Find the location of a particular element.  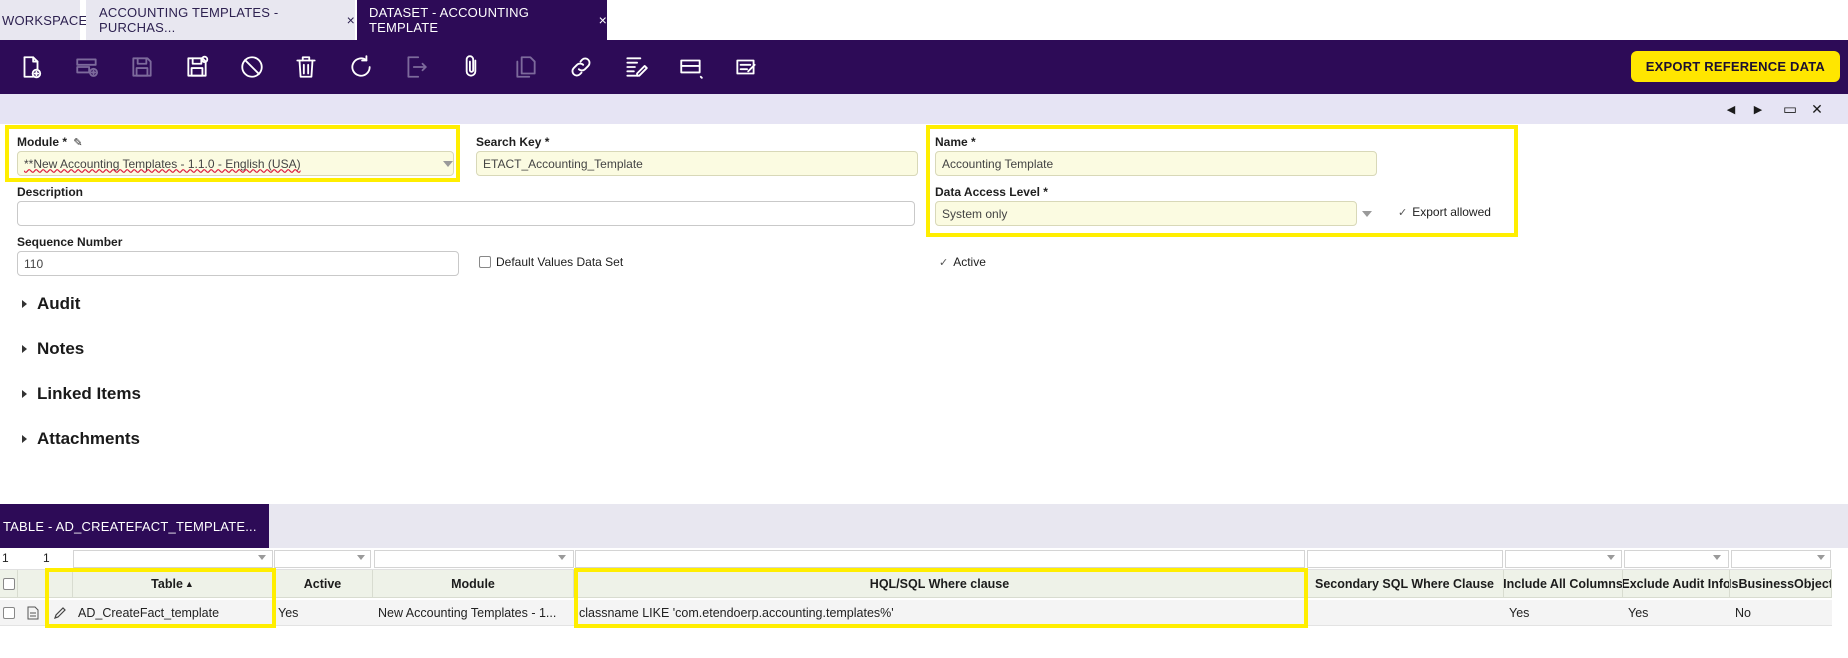

maximize-icon: ▭ is located at coordinates (1790, 109).